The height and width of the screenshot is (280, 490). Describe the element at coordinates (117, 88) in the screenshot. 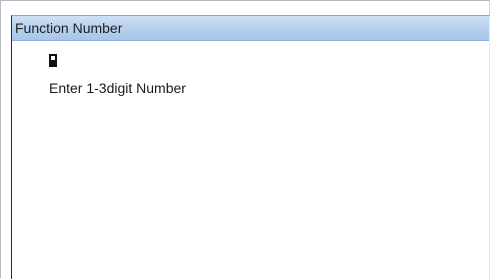

I see `input-prompt: Enter 1-3digit Number` at that location.